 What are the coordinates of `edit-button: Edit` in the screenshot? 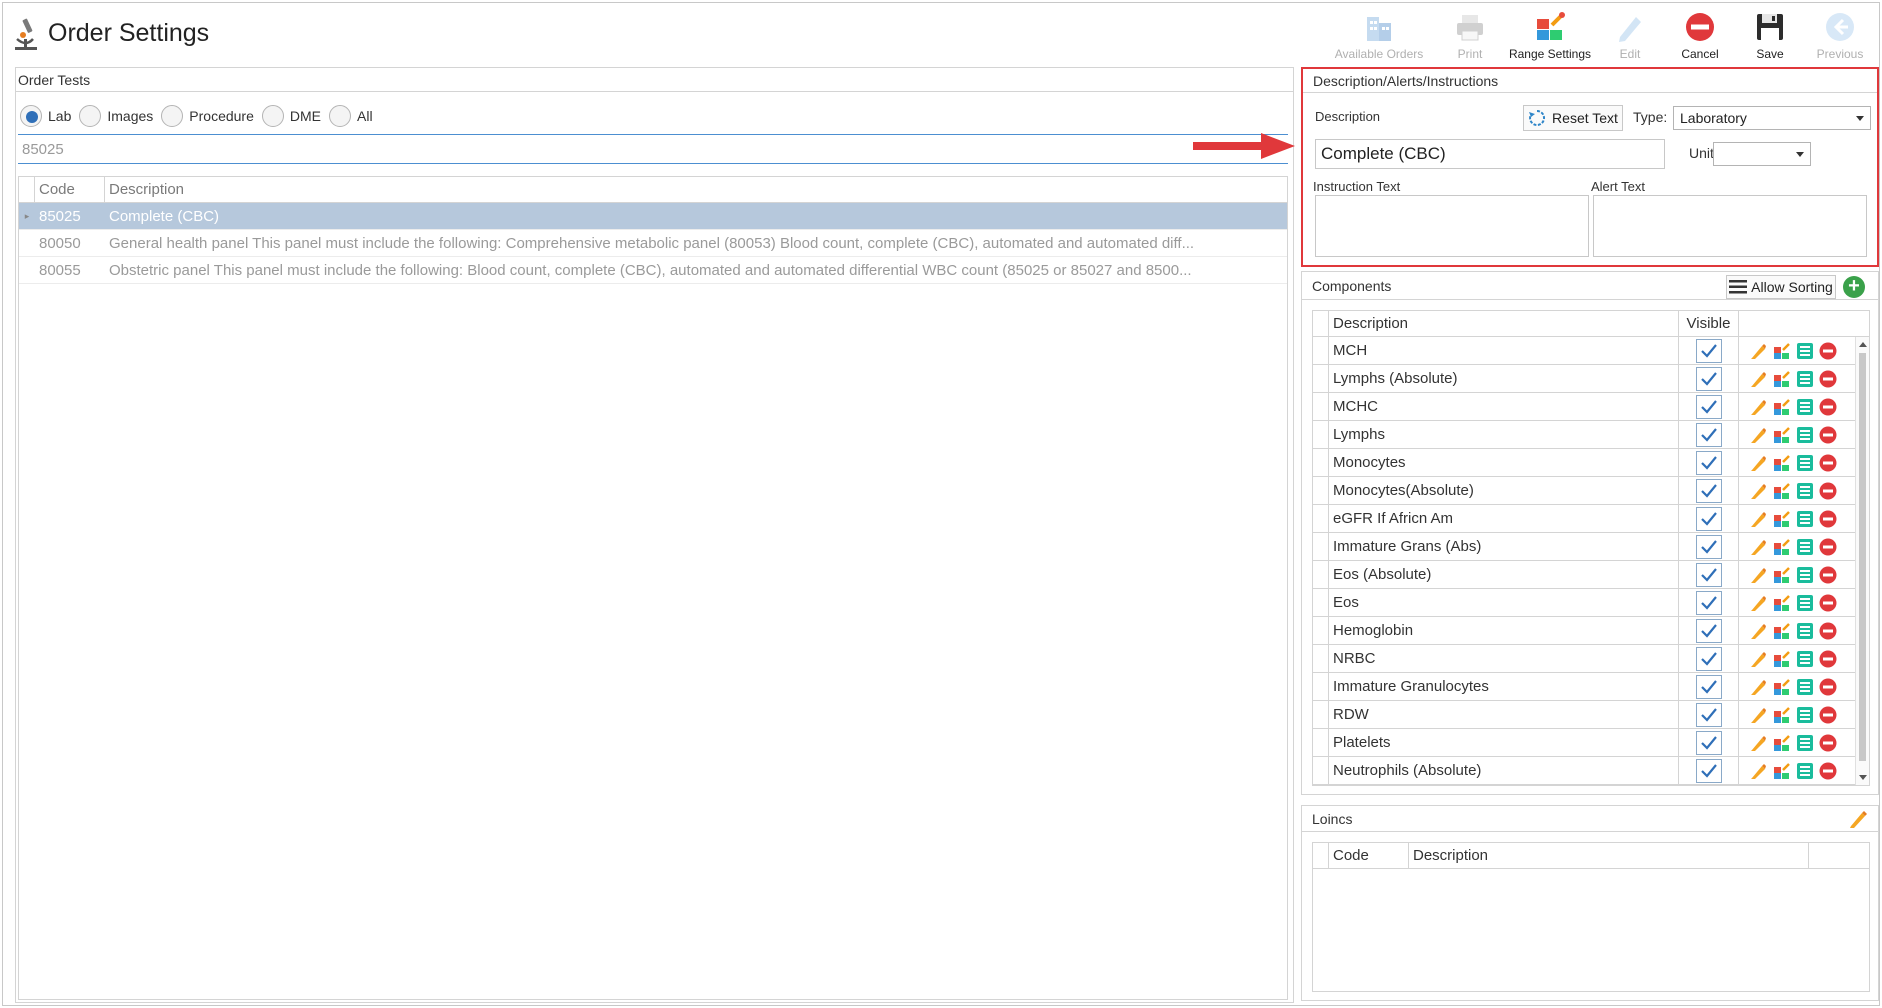 It's located at (1630, 35).